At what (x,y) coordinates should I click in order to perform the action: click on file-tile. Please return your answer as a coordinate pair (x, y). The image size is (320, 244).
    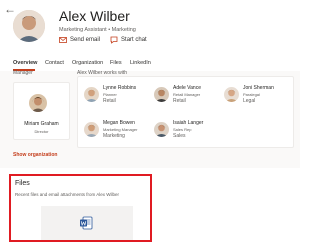
    Looking at the image, I should click on (87, 223).